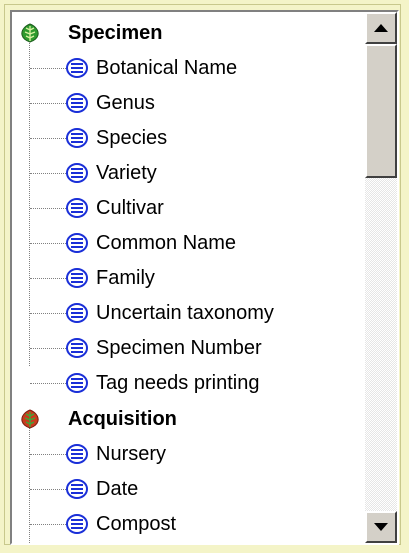  What do you see at coordinates (125, 102) in the screenshot?
I see `item-label: Genus` at bounding box center [125, 102].